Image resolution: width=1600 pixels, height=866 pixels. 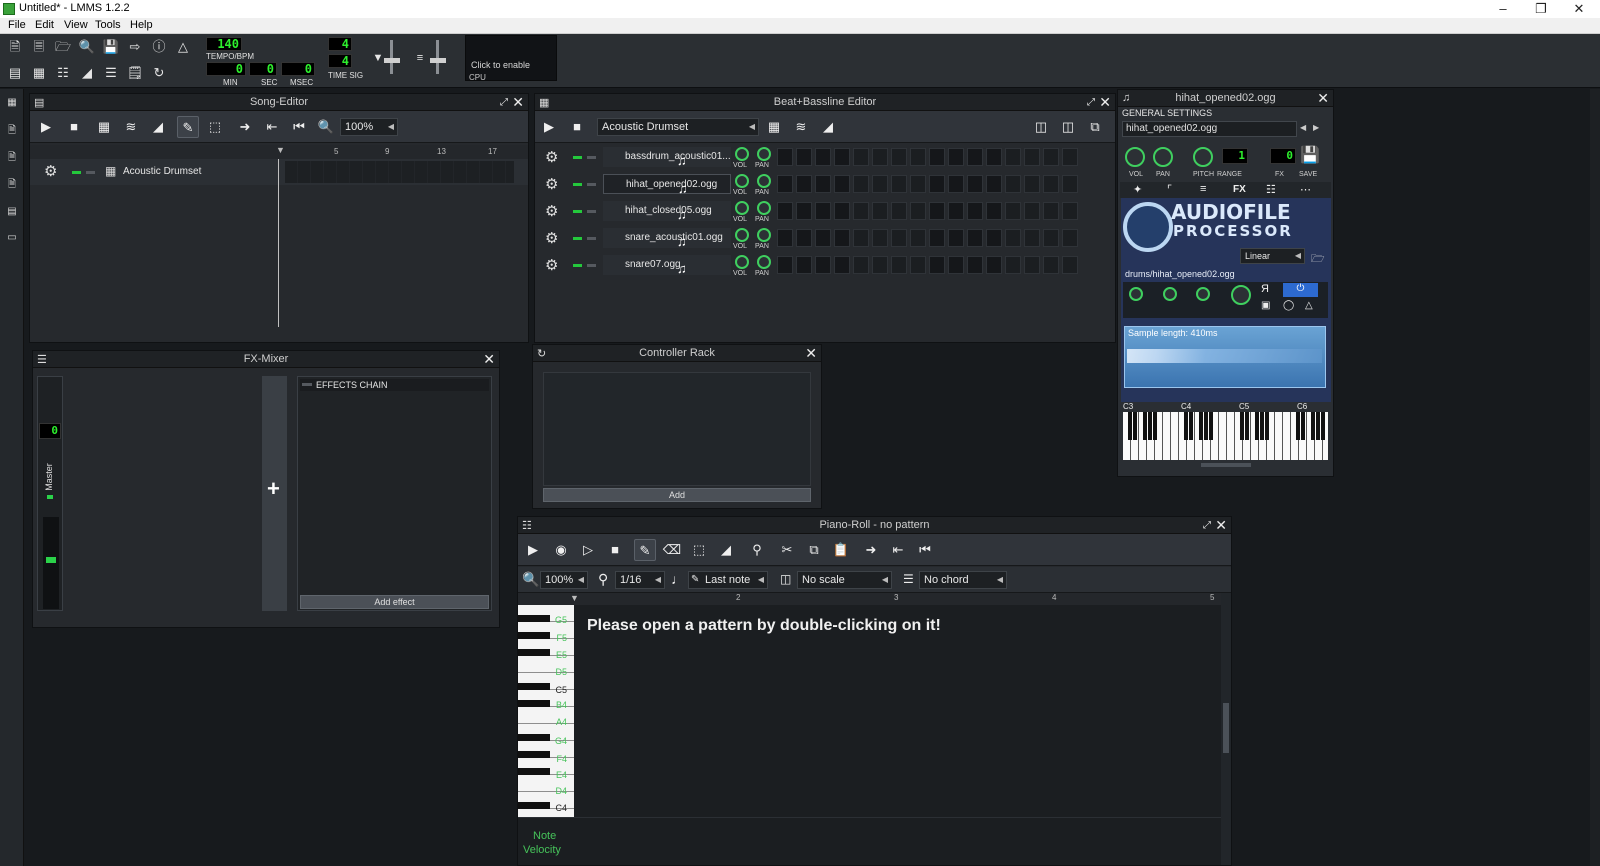 I want to click on new-project-icon: 🗎, so click(x=15, y=47).